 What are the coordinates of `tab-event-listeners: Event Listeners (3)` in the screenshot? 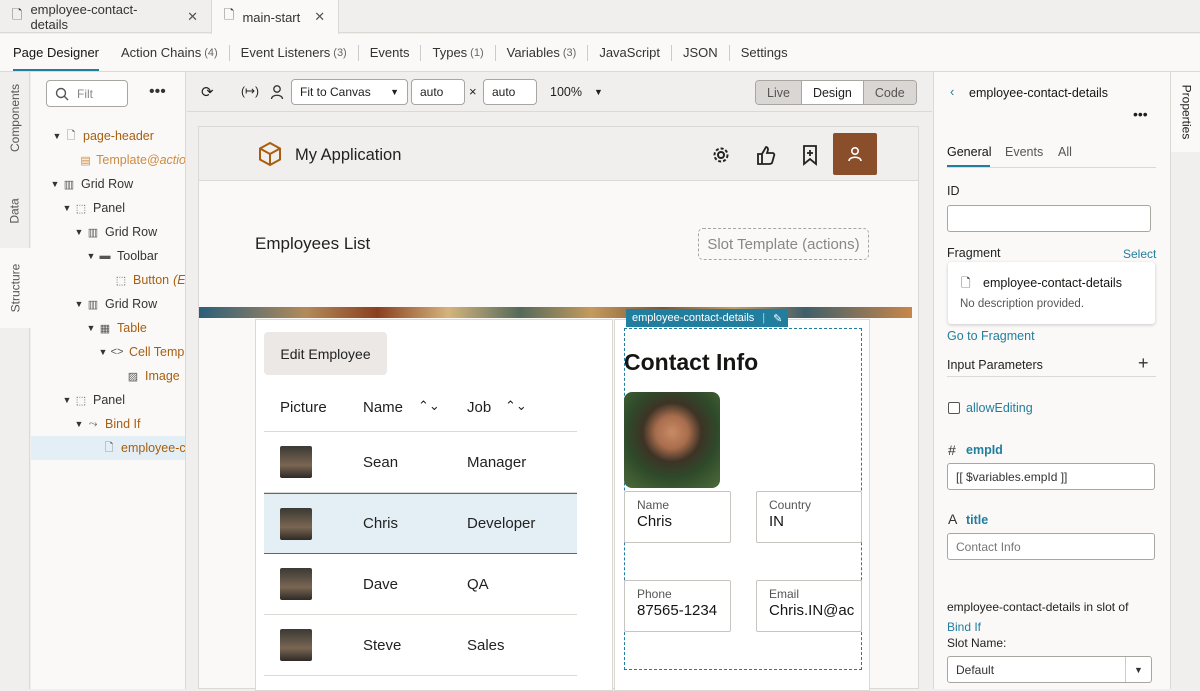 It's located at (294, 53).